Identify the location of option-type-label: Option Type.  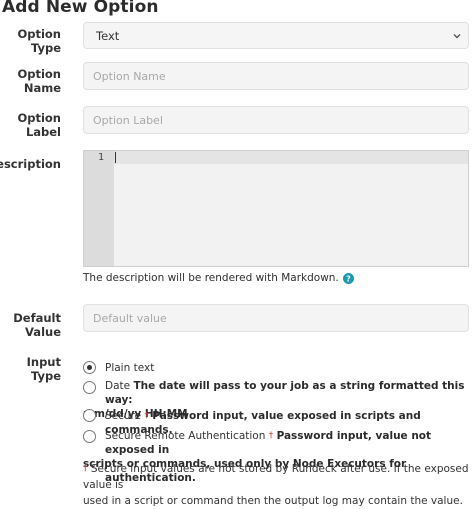
(39, 41).